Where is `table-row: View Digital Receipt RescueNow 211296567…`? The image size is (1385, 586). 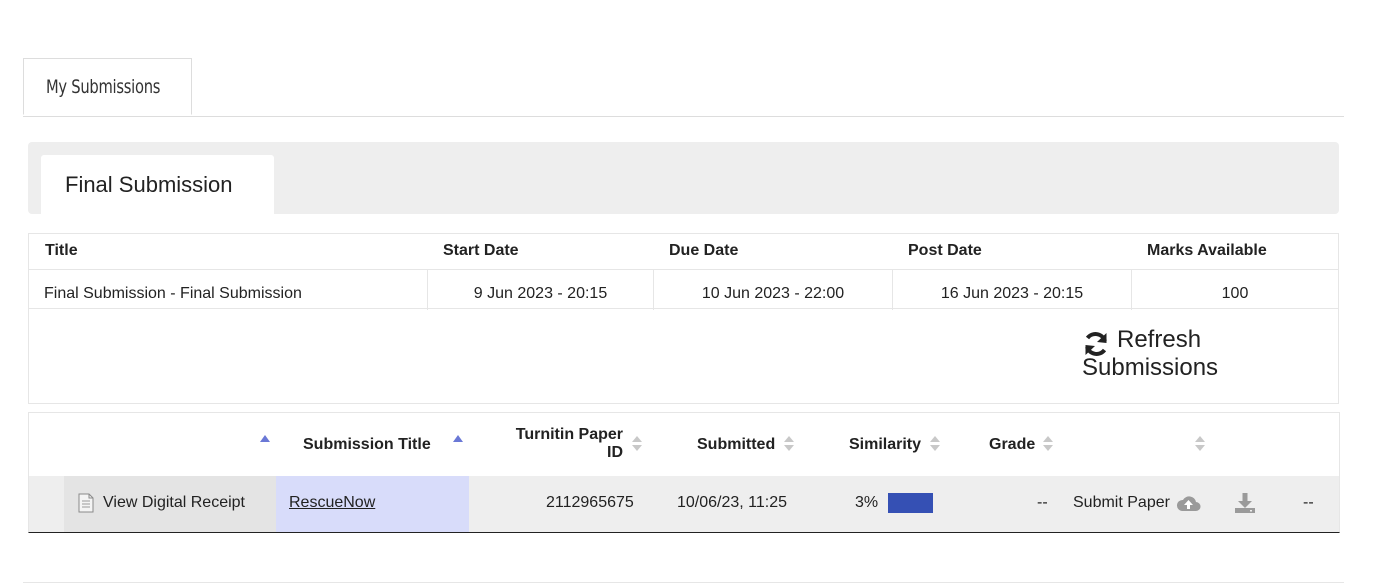
table-row: View Digital Receipt RescueNow 211296567… is located at coordinates (684, 504).